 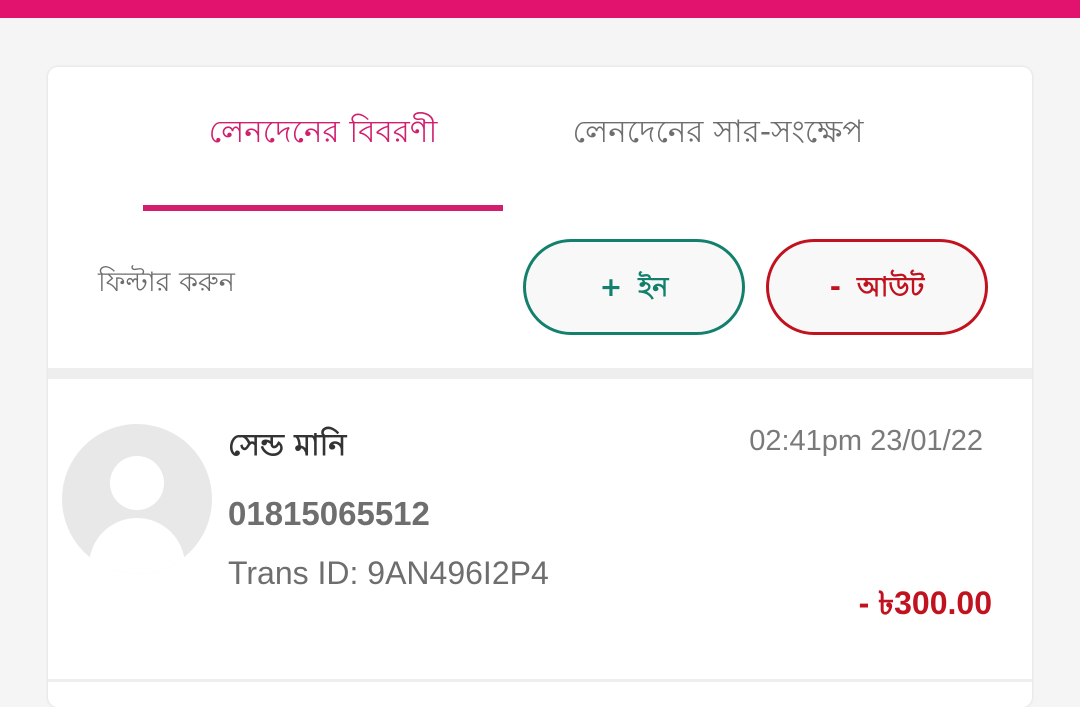 What do you see at coordinates (166, 282) in the screenshot?
I see `filter-label: ফিল্টার করুন` at bounding box center [166, 282].